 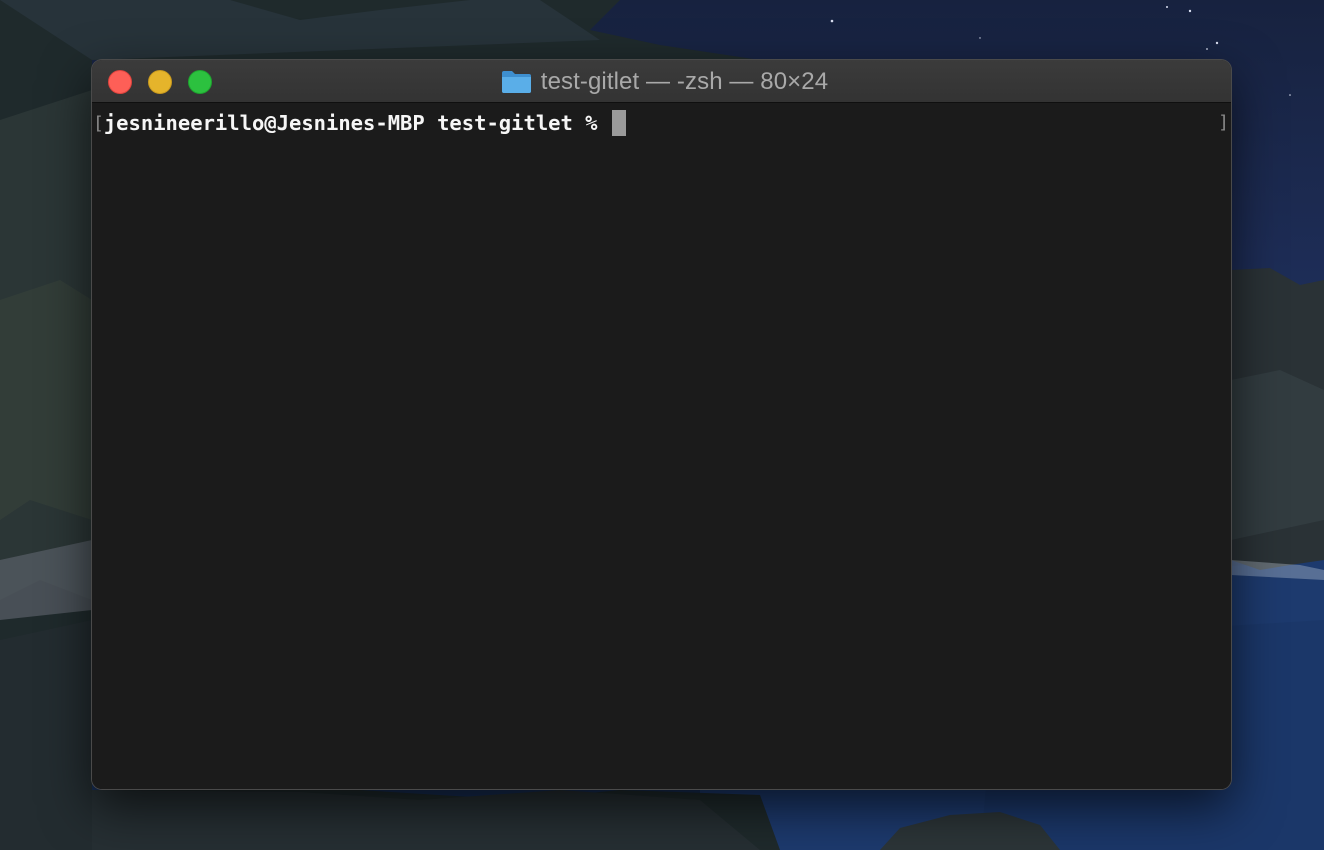 I want to click on close-button, so click(x=120, y=82).